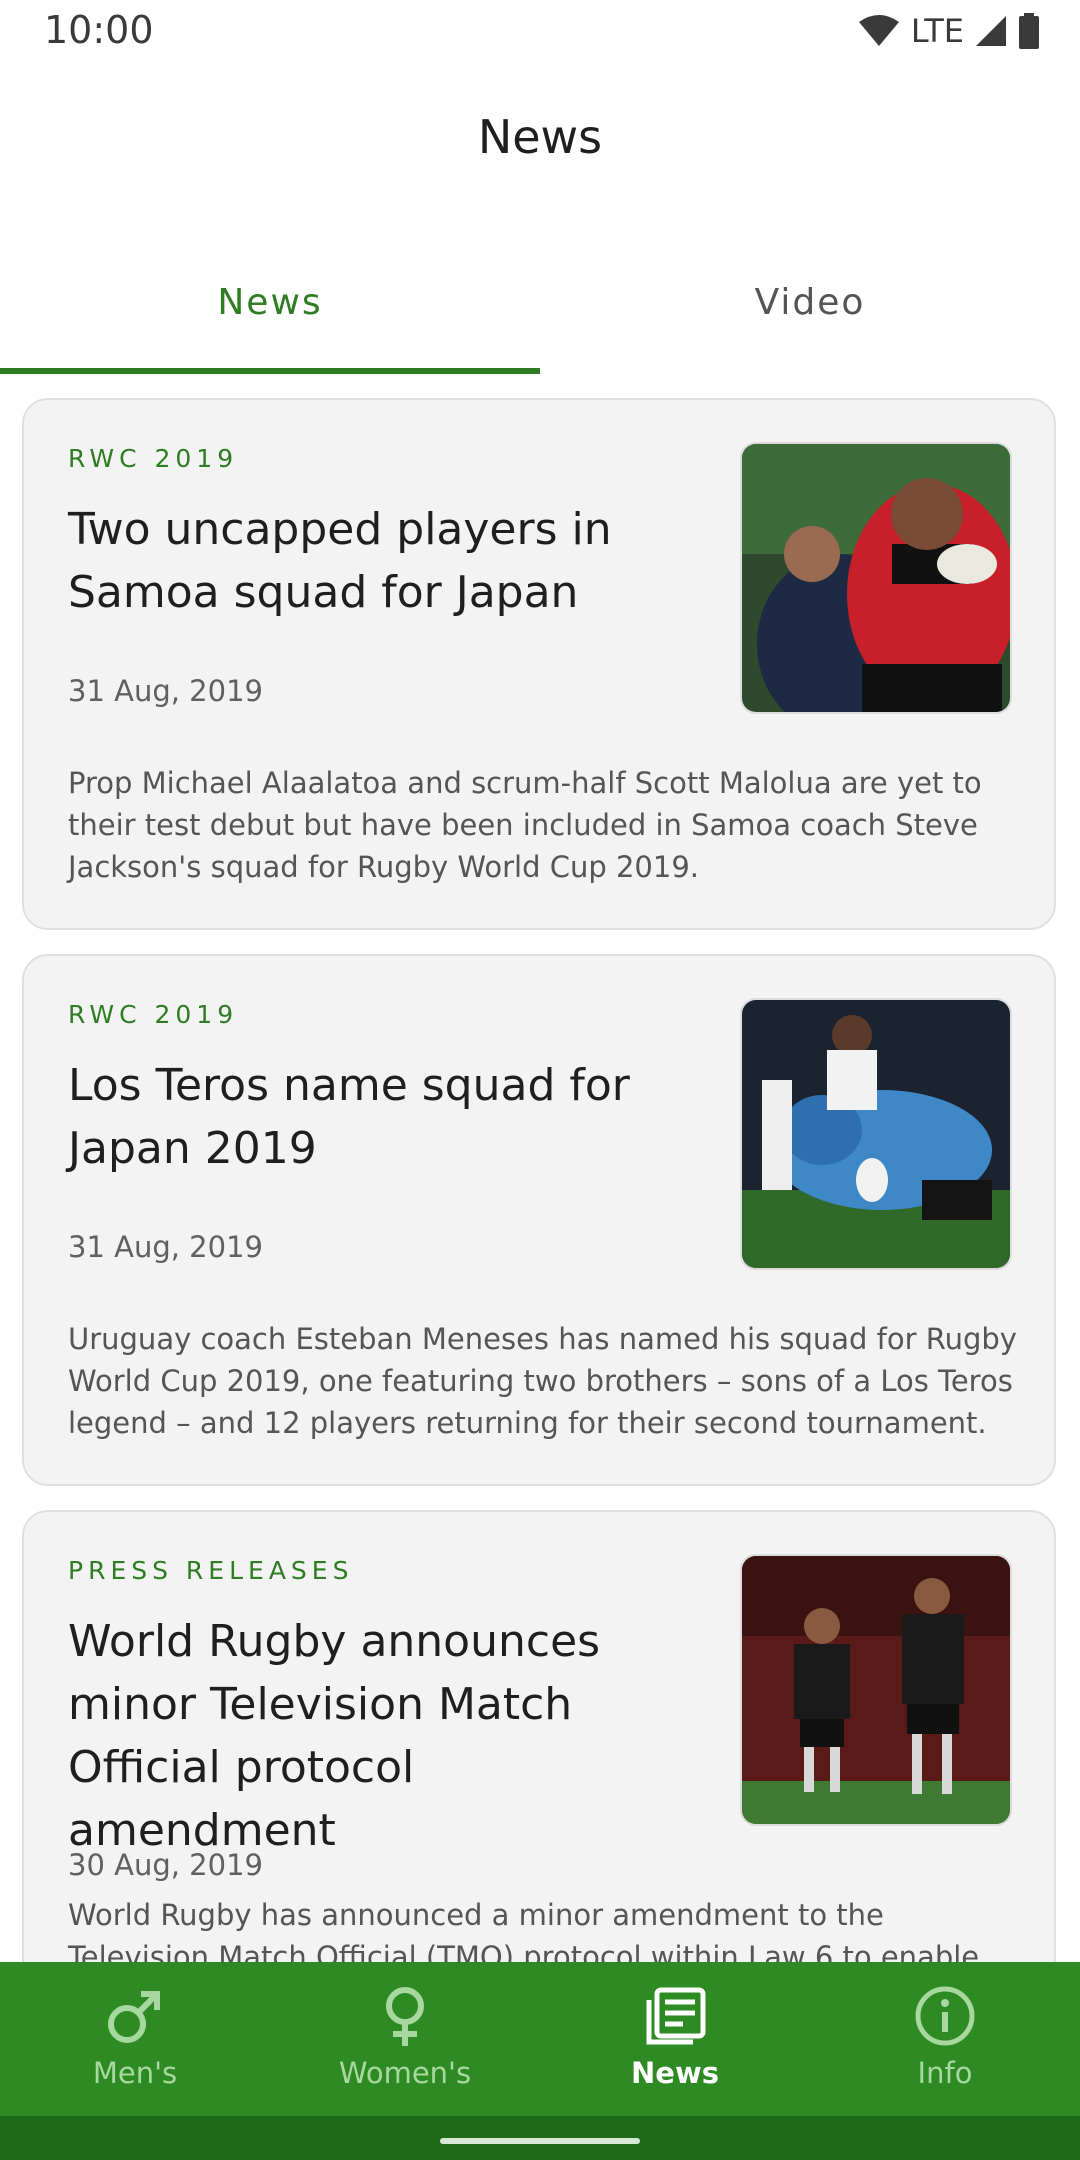 The image size is (1080, 2160). I want to click on tab-bar: News Video, so click(540, 302).